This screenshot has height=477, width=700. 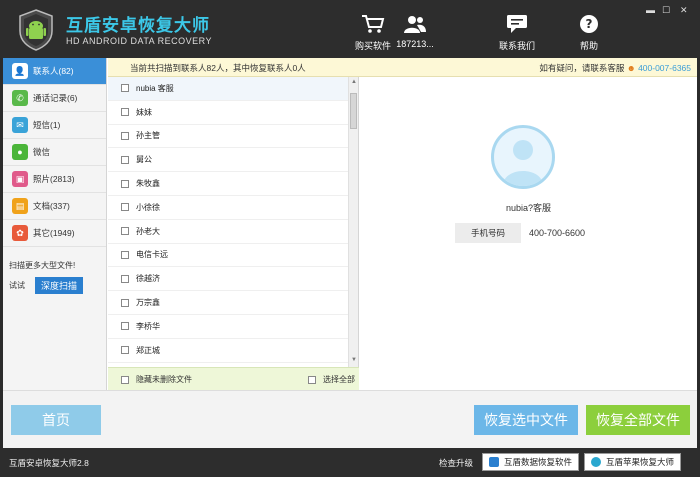 I want to click on list-item: 孙主管, so click(x=233, y=137).